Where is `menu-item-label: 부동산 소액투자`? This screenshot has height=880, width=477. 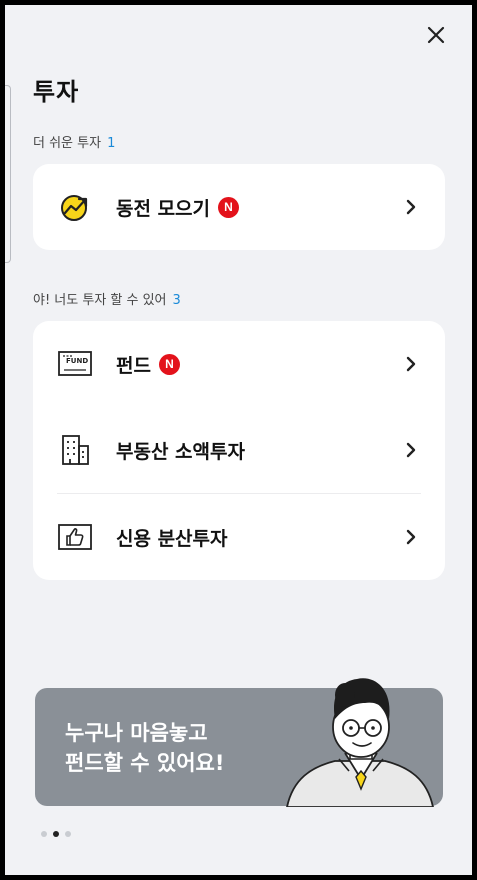 menu-item-label: 부동산 소액투자 is located at coordinates (180, 450).